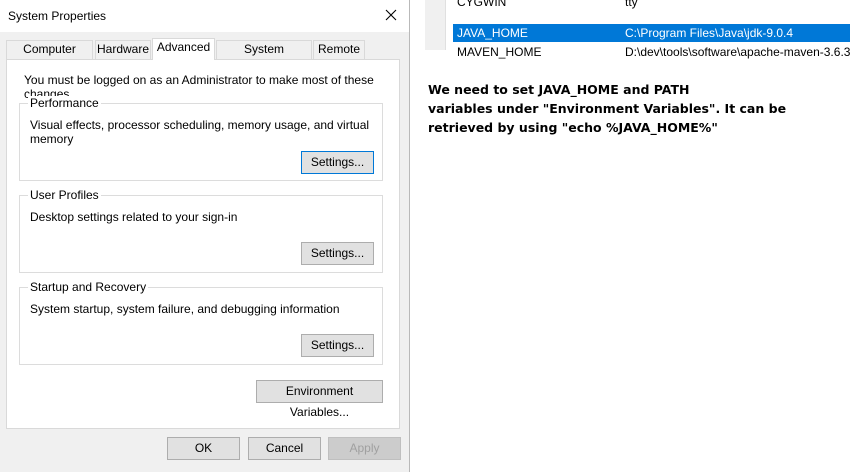 Image resolution: width=850 pixels, height=472 pixels. What do you see at coordinates (482, 4) in the screenshot?
I see `env-name: CYGWIN` at bounding box center [482, 4].